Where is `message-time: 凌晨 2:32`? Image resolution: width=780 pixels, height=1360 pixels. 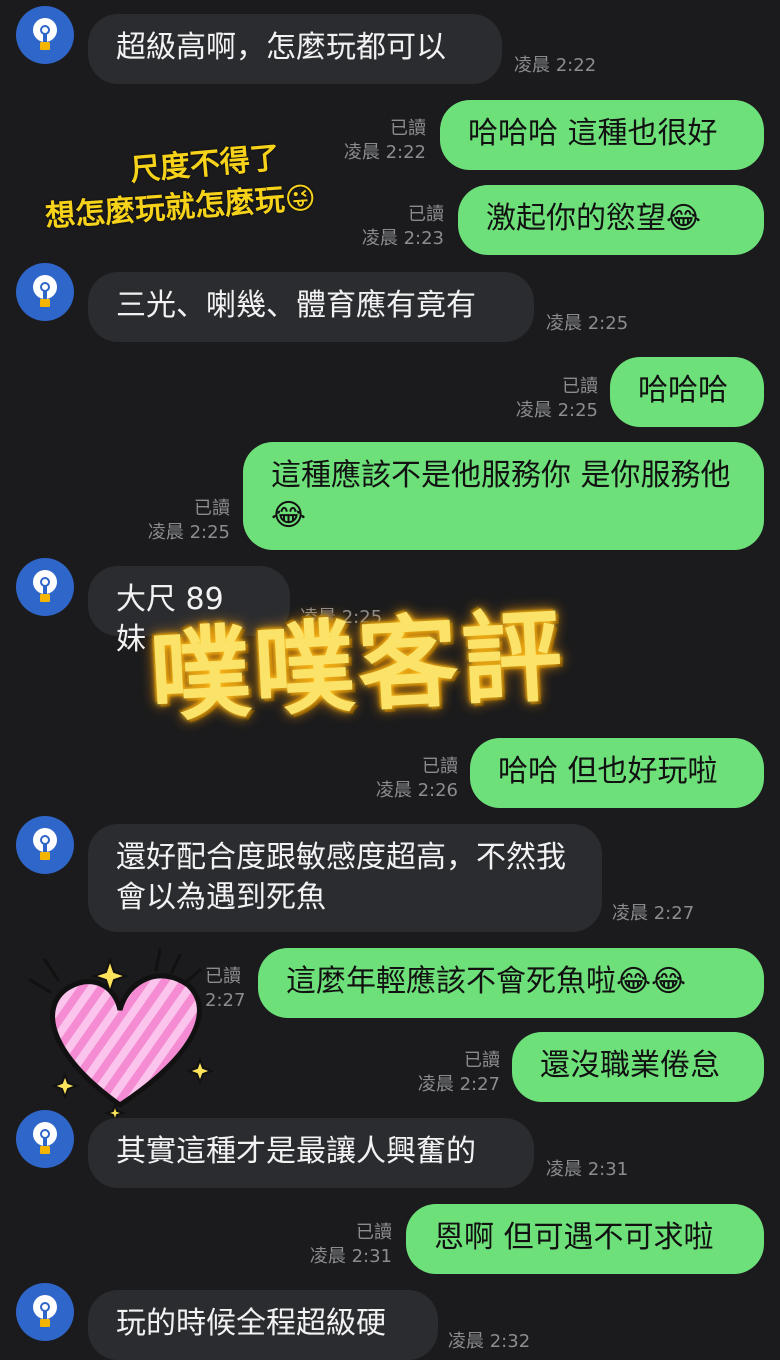 message-time: 凌晨 2:32 is located at coordinates (489, 1341).